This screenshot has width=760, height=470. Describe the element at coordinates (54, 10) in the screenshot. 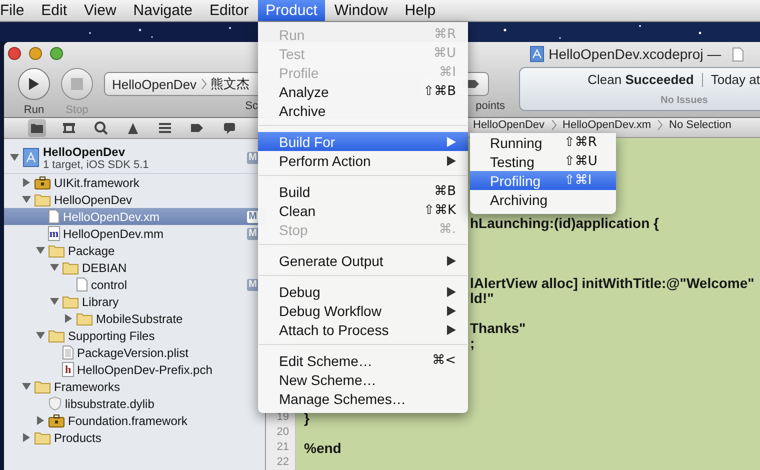

I see `menu-title: Edit` at that location.